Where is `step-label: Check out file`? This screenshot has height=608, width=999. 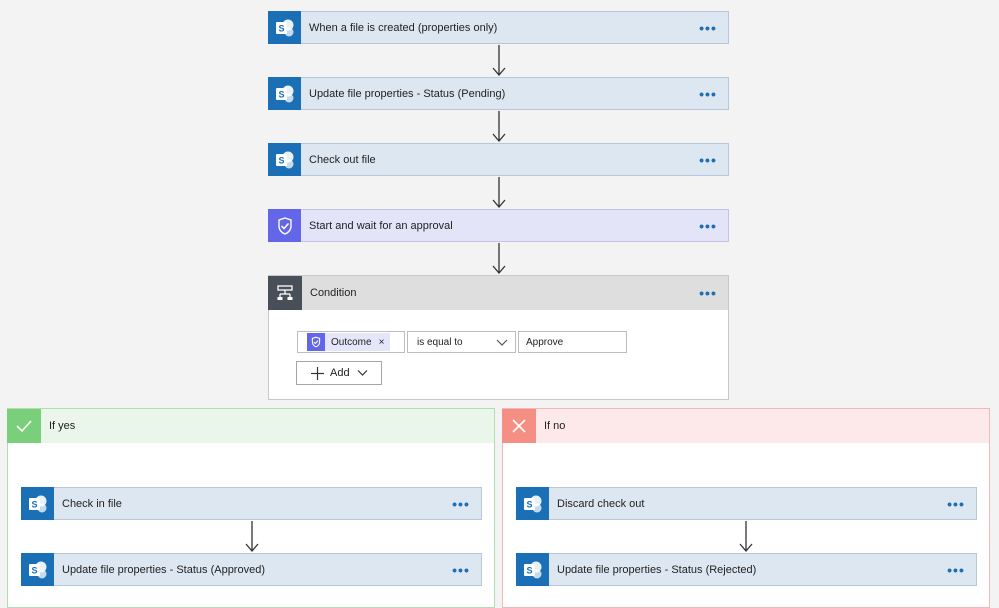
step-label: Check out file is located at coordinates (342, 159).